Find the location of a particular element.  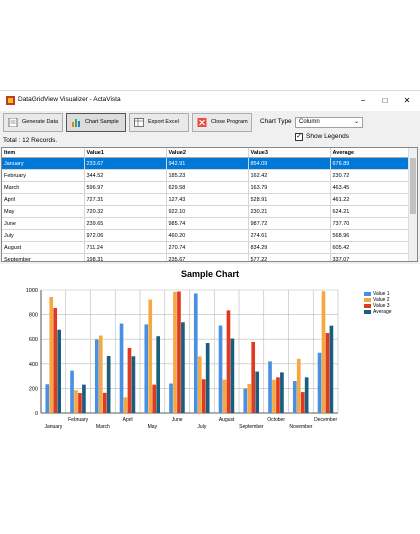

table-row: July 972.06 460.20 274.61 568.96 is located at coordinates (206, 235).